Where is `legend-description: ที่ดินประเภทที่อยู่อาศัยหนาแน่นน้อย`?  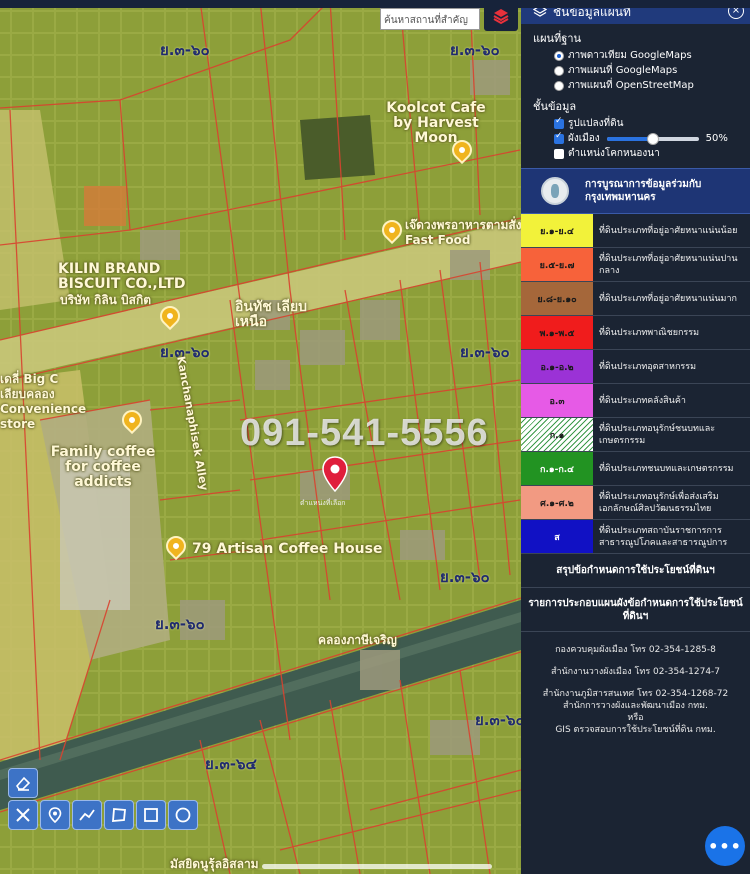 legend-description: ที่ดินประเภทที่อยู่อาศัยหนาแน่นน้อย is located at coordinates (668, 230).